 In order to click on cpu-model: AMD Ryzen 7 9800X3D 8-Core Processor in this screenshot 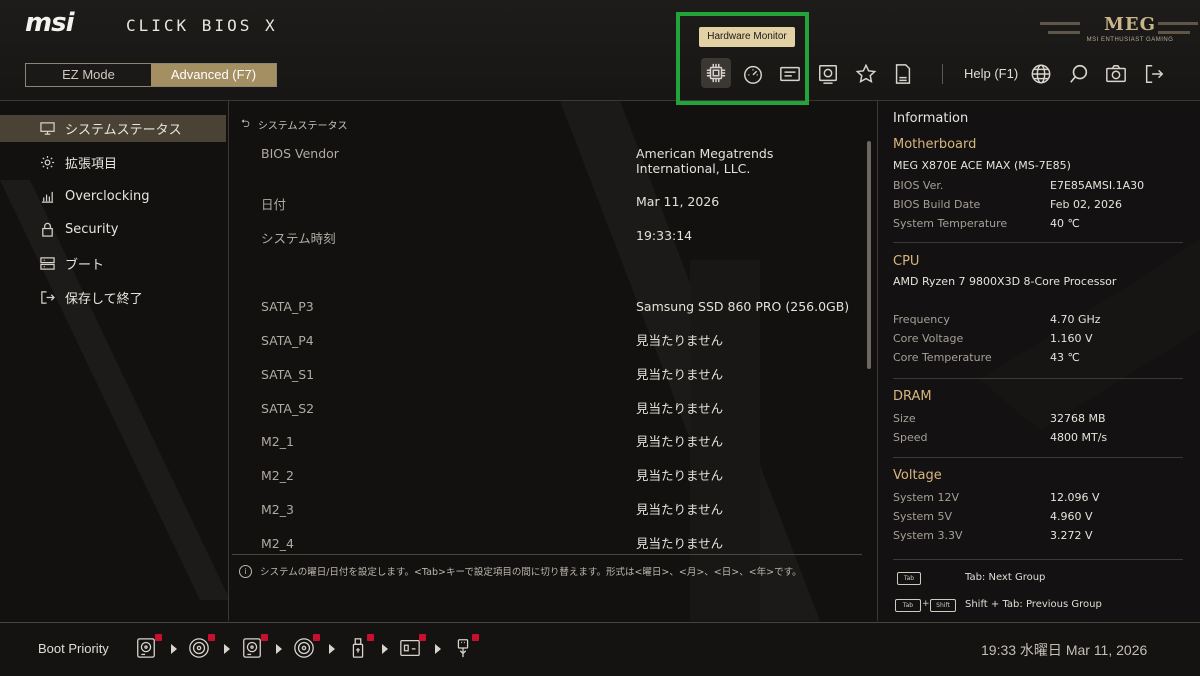, I will do `click(1005, 281)`.